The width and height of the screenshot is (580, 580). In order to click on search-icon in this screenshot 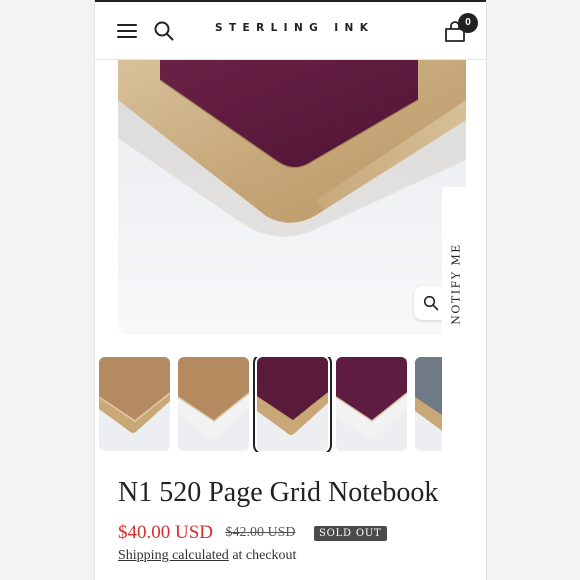, I will do `click(164, 31)`.